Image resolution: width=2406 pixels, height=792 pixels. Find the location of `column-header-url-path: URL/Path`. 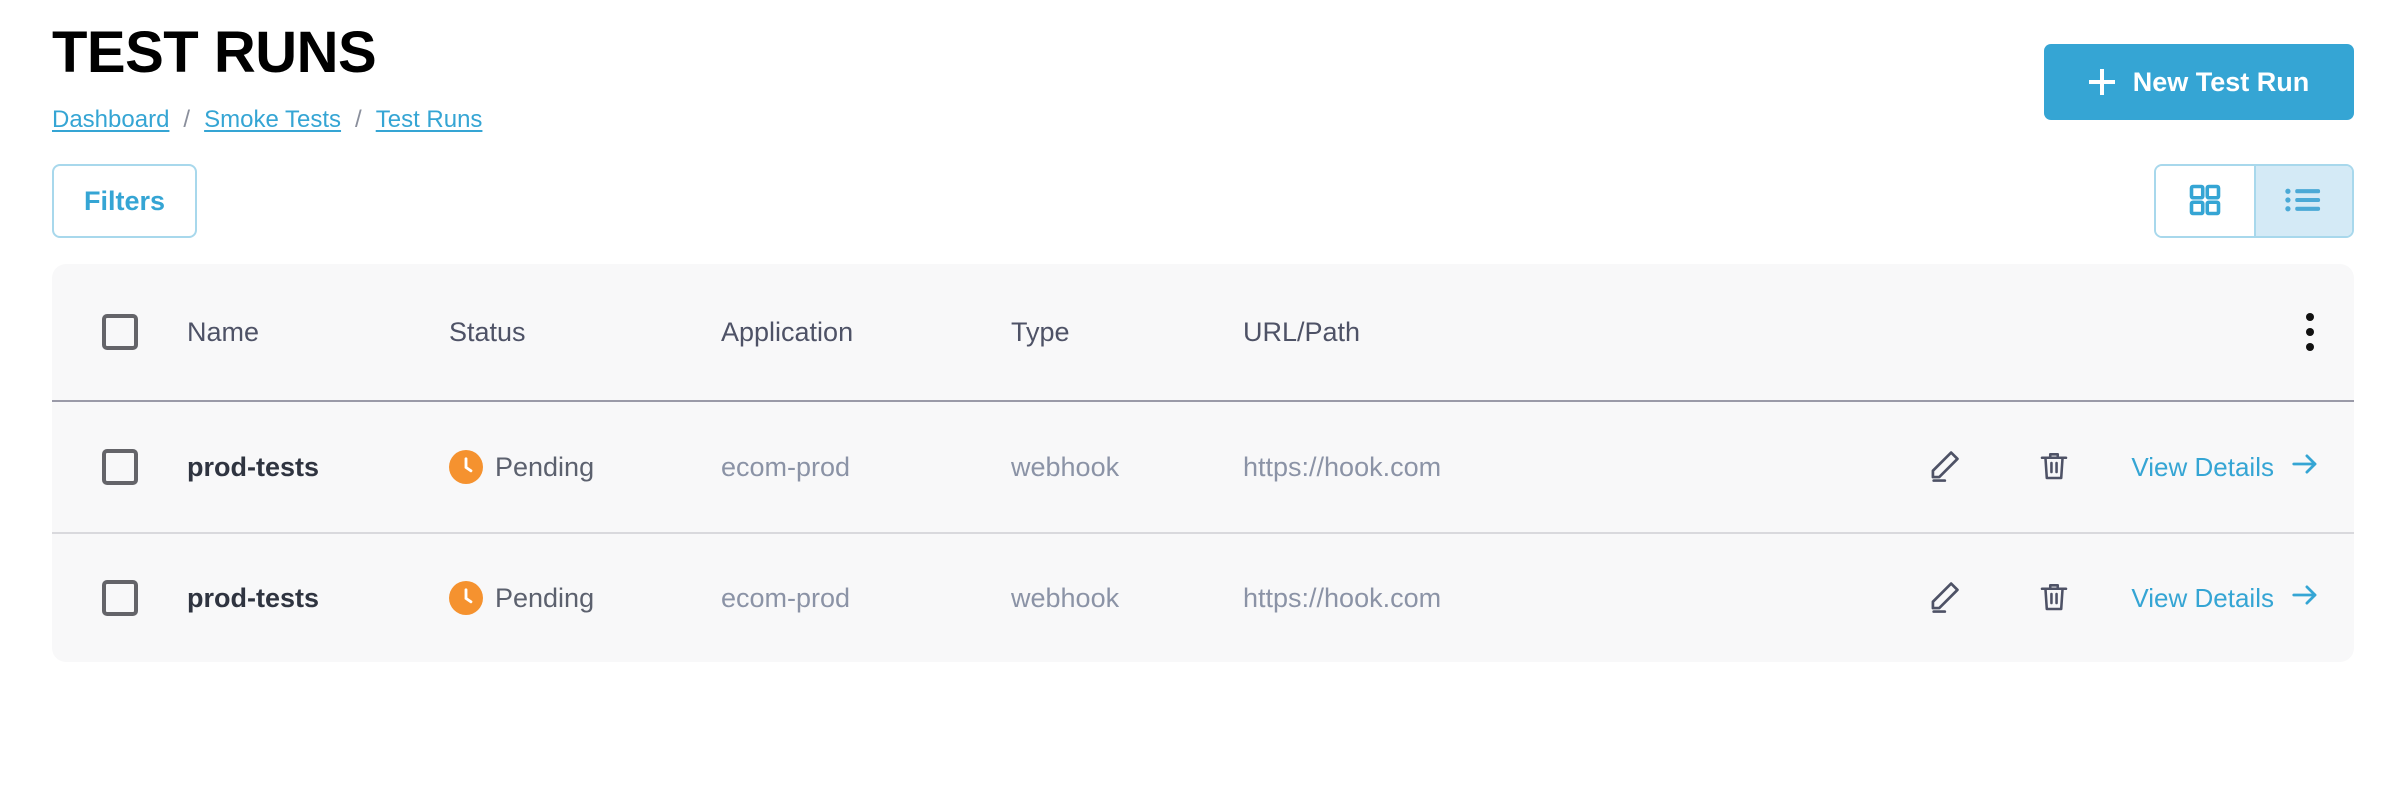

column-header-url-path: URL/Path is located at coordinates (1543, 332).